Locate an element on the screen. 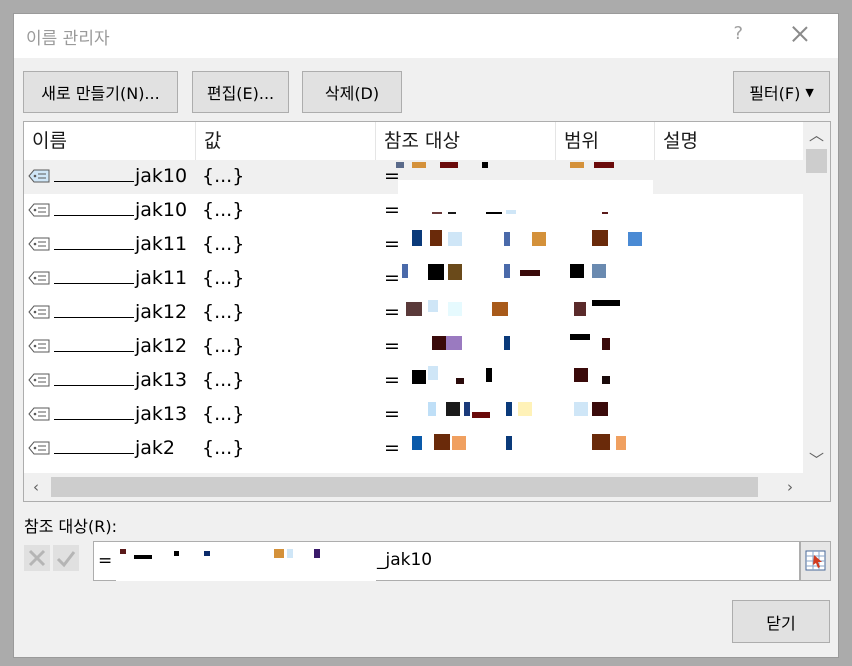 This screenshot has height=666, width=852. vertical-scroll-thumb is located at coordinates (816, 161).